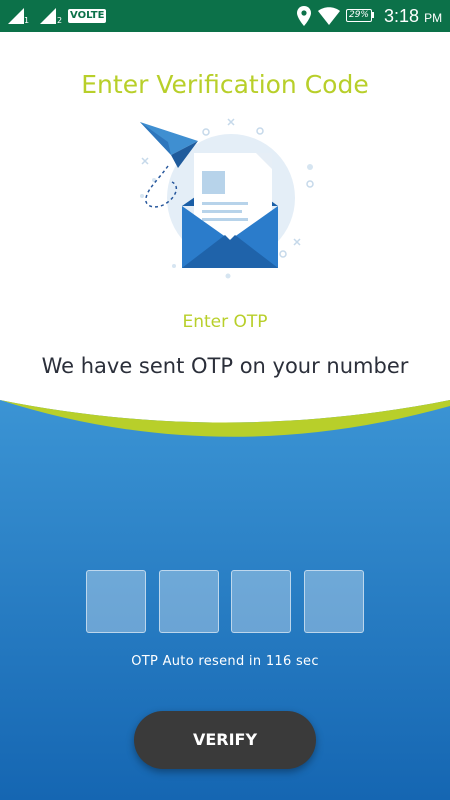 The image size is (450, 800). Describe the element at coordinates (334, 601) in the screenshot. I see `otp-digit-4-input` at that location.